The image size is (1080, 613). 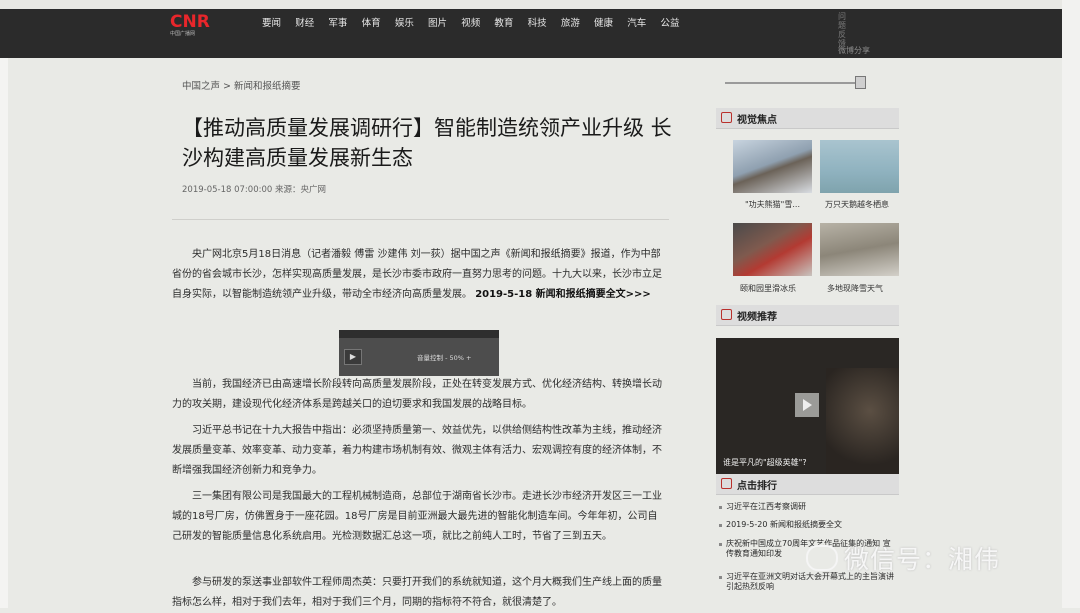 What do you see at coordinates (254, 190) in the screenshot?
I see `article-meta: 2019-05-18 07:00:00 来源：央广网` at bounding box center [254, 190].